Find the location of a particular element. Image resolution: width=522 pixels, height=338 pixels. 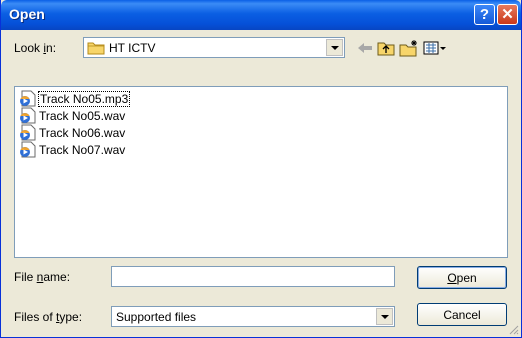

open-button-label: pen is located at coordinates (466, 277).